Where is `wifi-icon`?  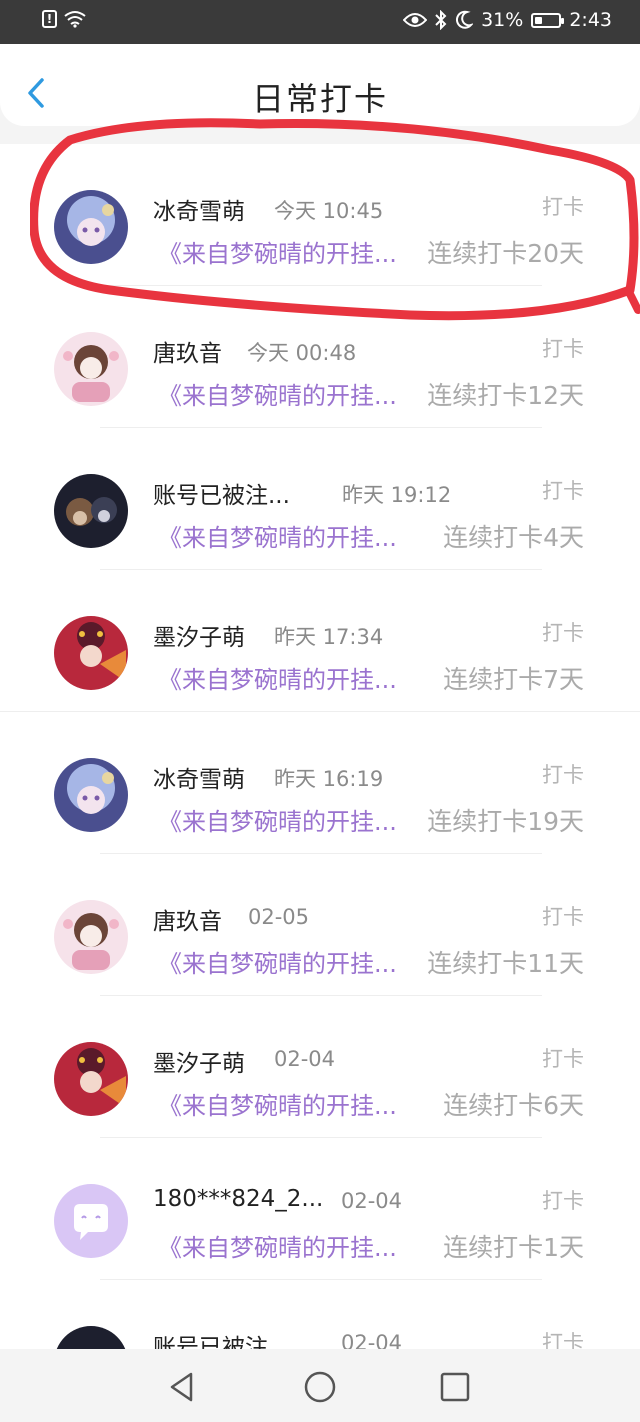 wifi-icon is located at coordinates (75, 19).